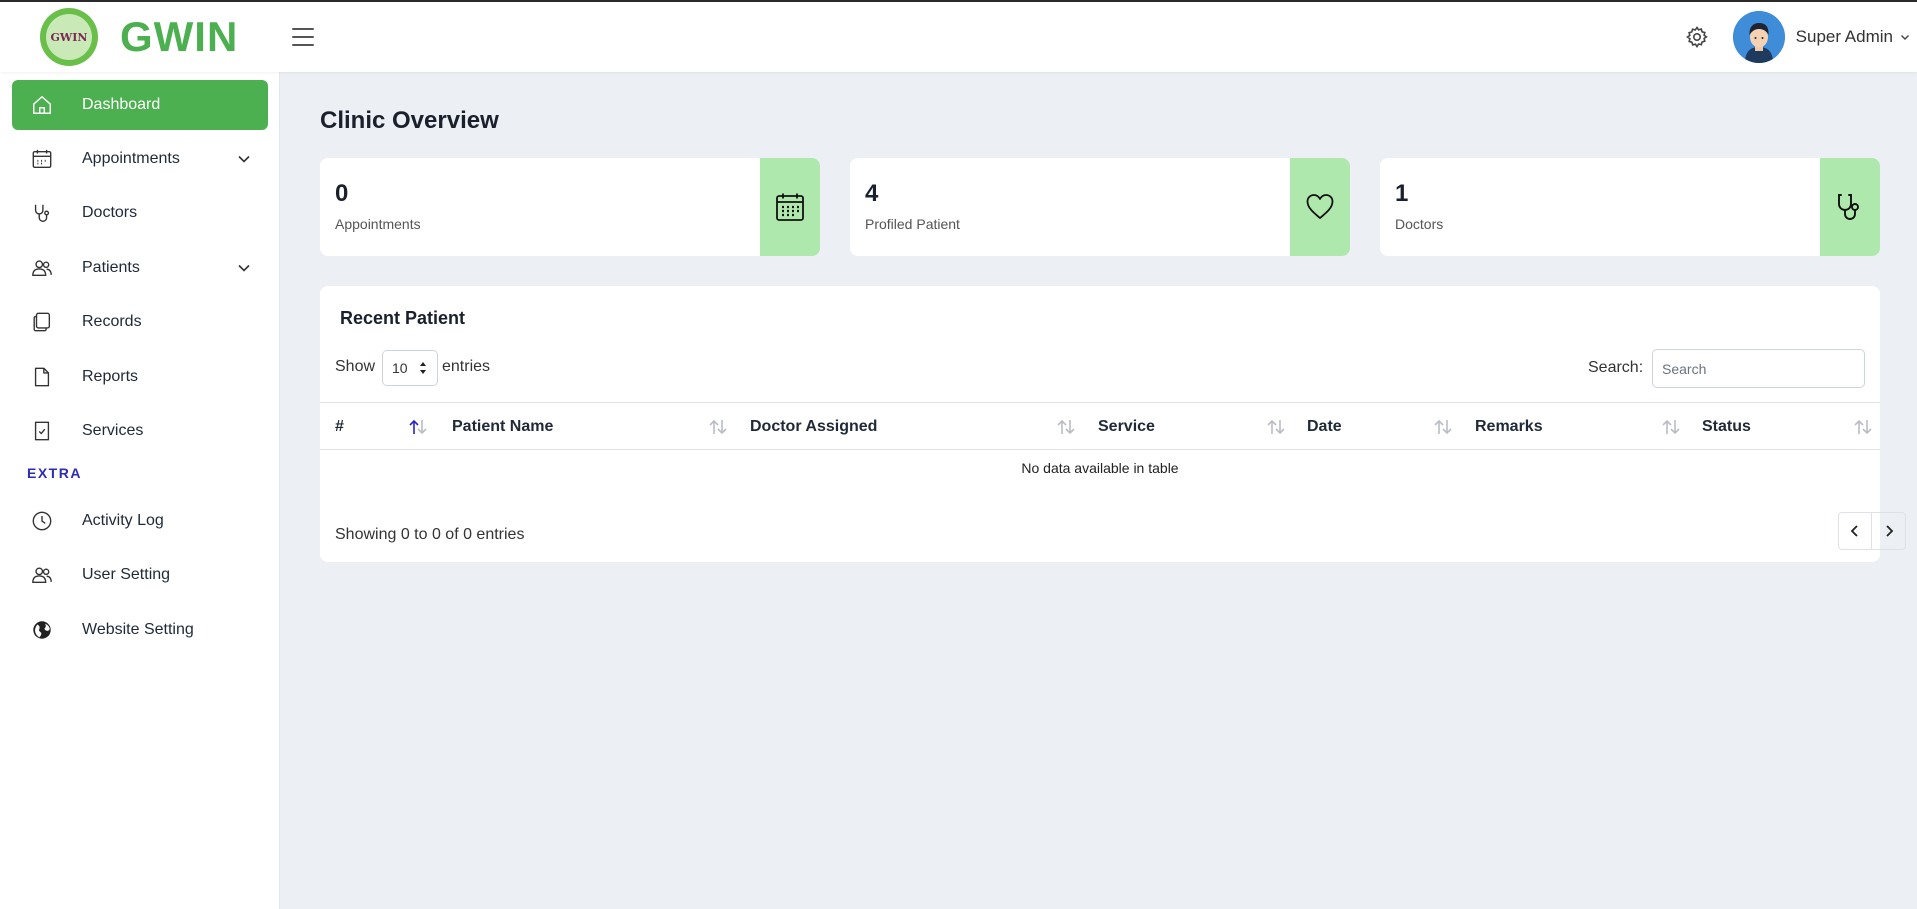 The width and height of the screenshot is (1917, 909). I want to click on next-page-button, so click(1888, 531).